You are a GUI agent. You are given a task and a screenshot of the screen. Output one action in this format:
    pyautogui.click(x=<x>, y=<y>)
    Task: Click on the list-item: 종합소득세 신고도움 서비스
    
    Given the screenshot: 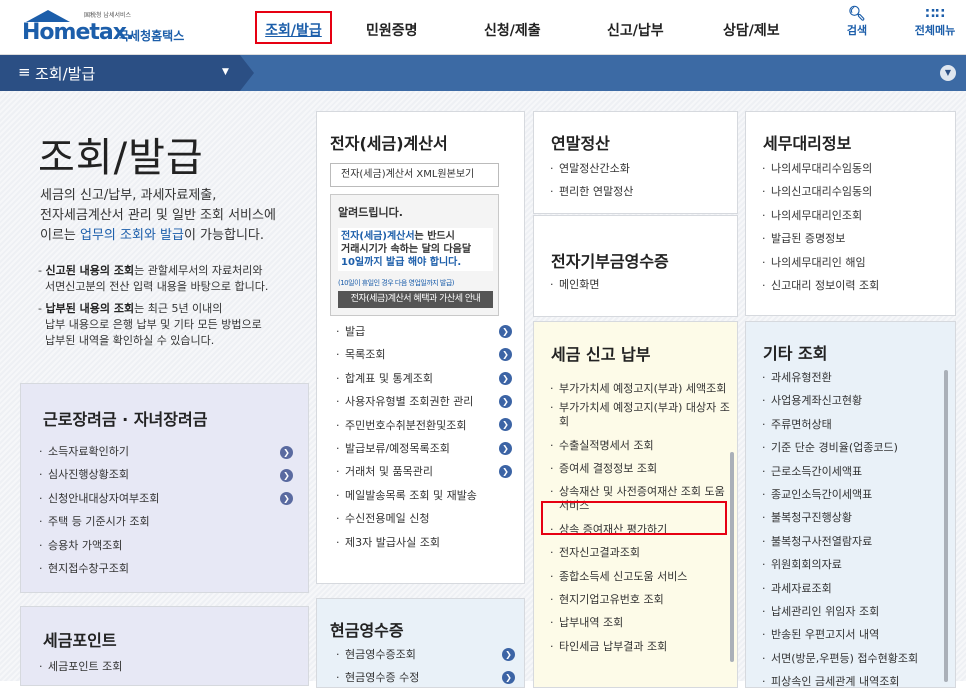 What is the action you would take?
    pyautogui.click(x=640, y=577)
    